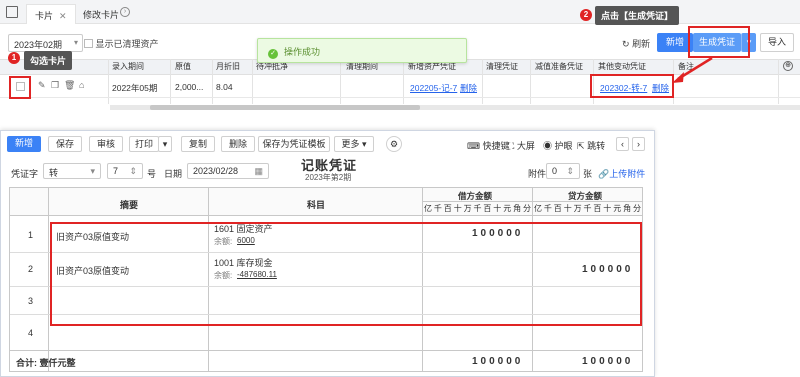 The image size is (800, 377). Describe the element at coordinates (144, 144) in the screenshot. I see `voucher-print-button: 打印` at that location.